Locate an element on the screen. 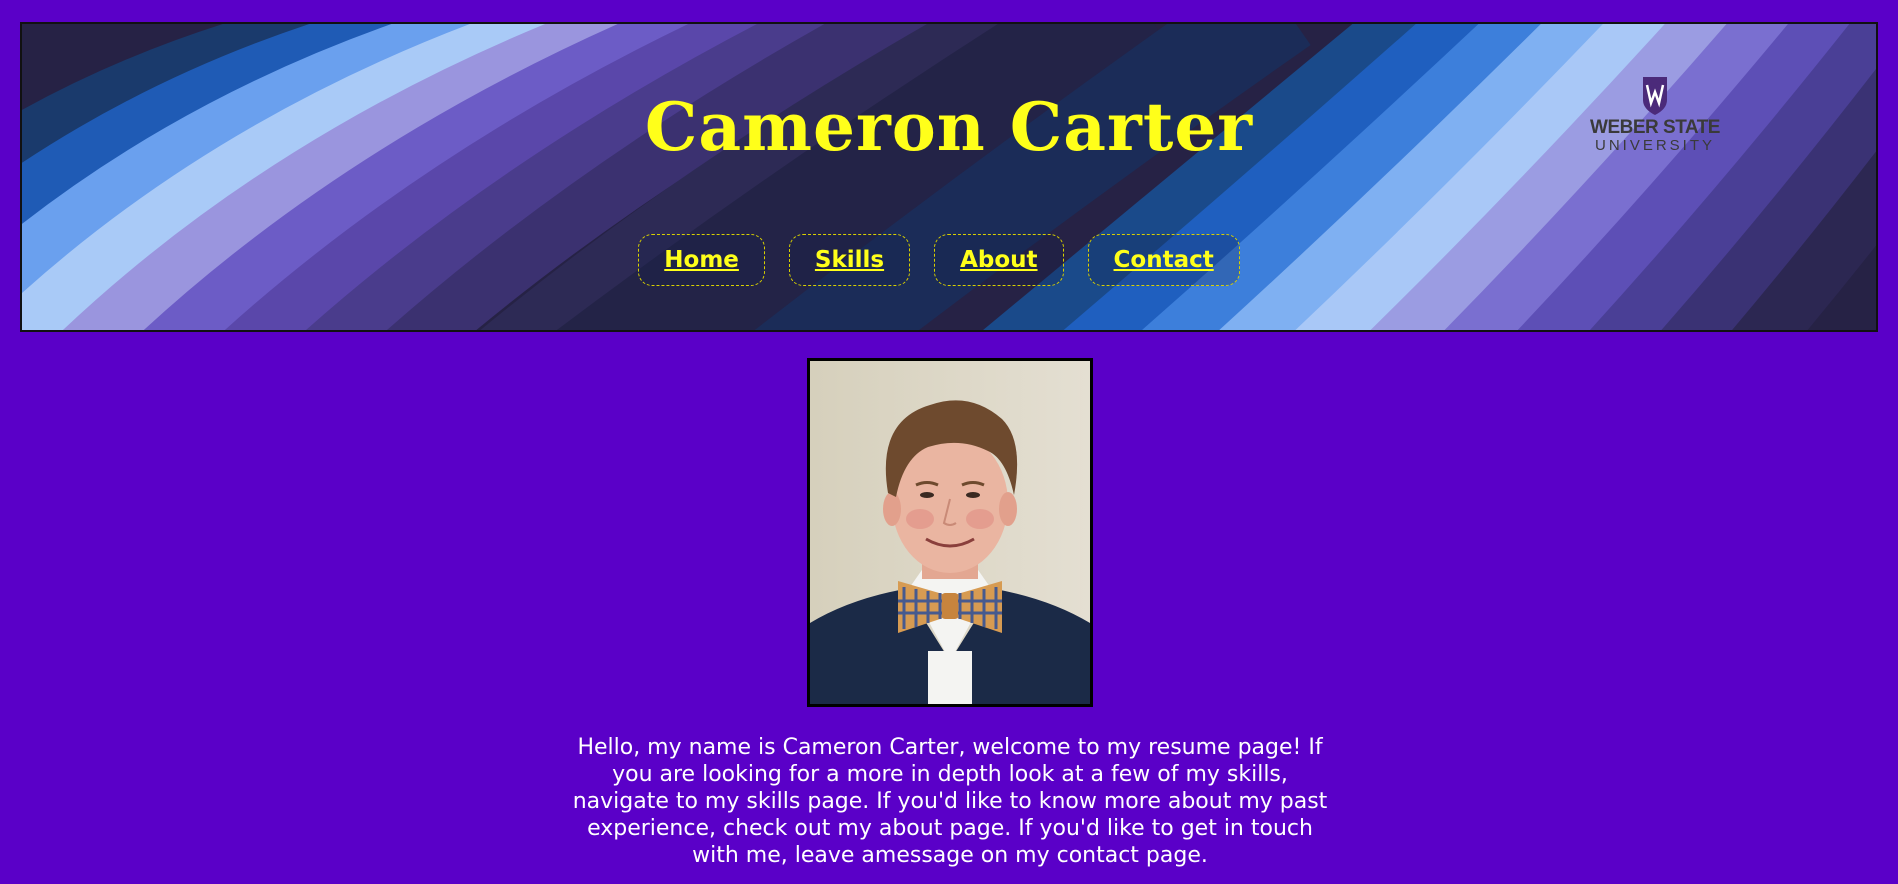  university-logo: WEBER STATE UNIVERSITY is located at coordinates (1655, 126).